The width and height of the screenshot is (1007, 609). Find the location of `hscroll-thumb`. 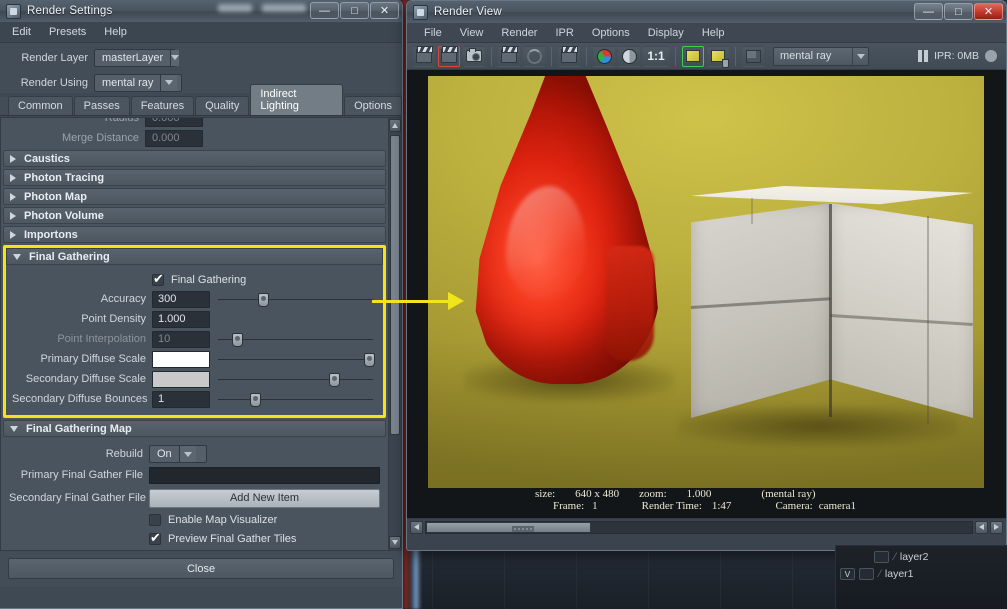

hscroll-thumb is located at coordinates (508, 527).